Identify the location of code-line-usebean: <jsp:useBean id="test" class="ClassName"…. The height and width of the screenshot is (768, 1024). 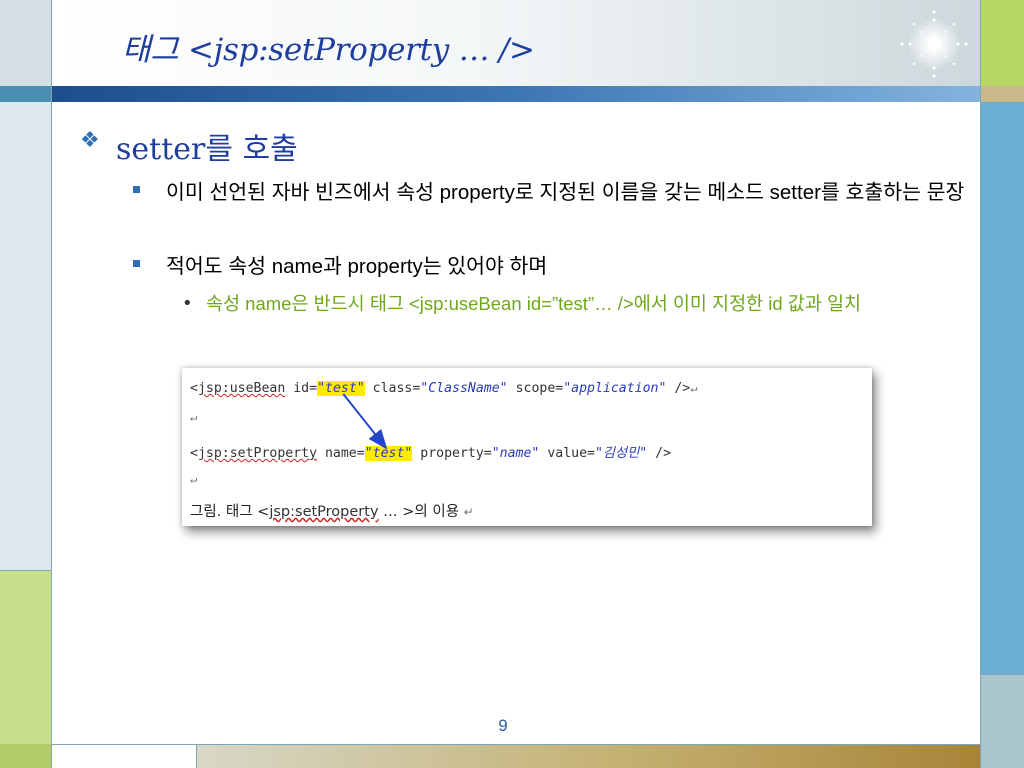
(443, 388).